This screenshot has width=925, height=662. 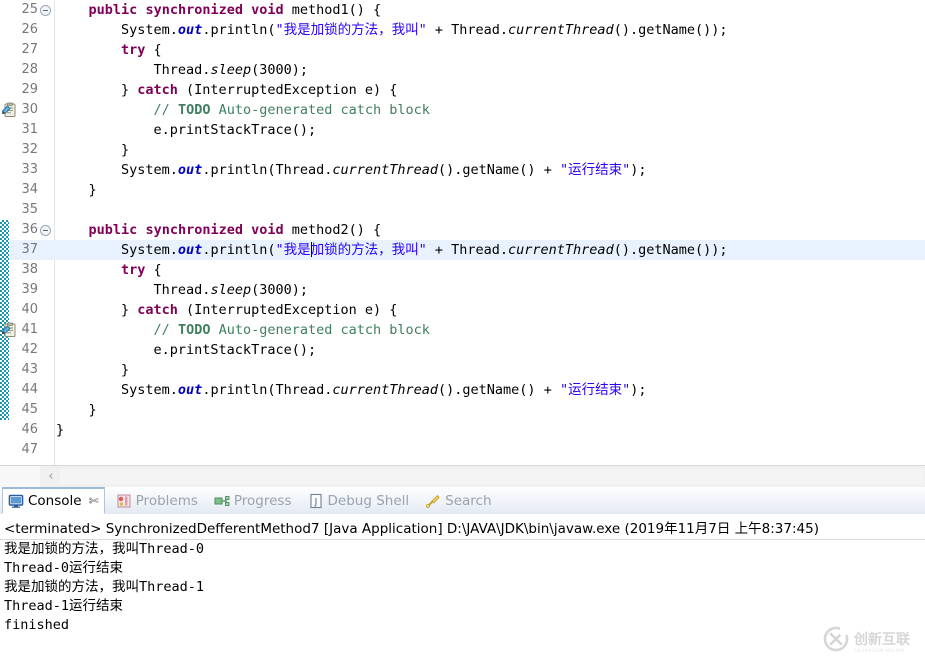 I want to click on cx-logo-icon, so click(x=836, y=639).